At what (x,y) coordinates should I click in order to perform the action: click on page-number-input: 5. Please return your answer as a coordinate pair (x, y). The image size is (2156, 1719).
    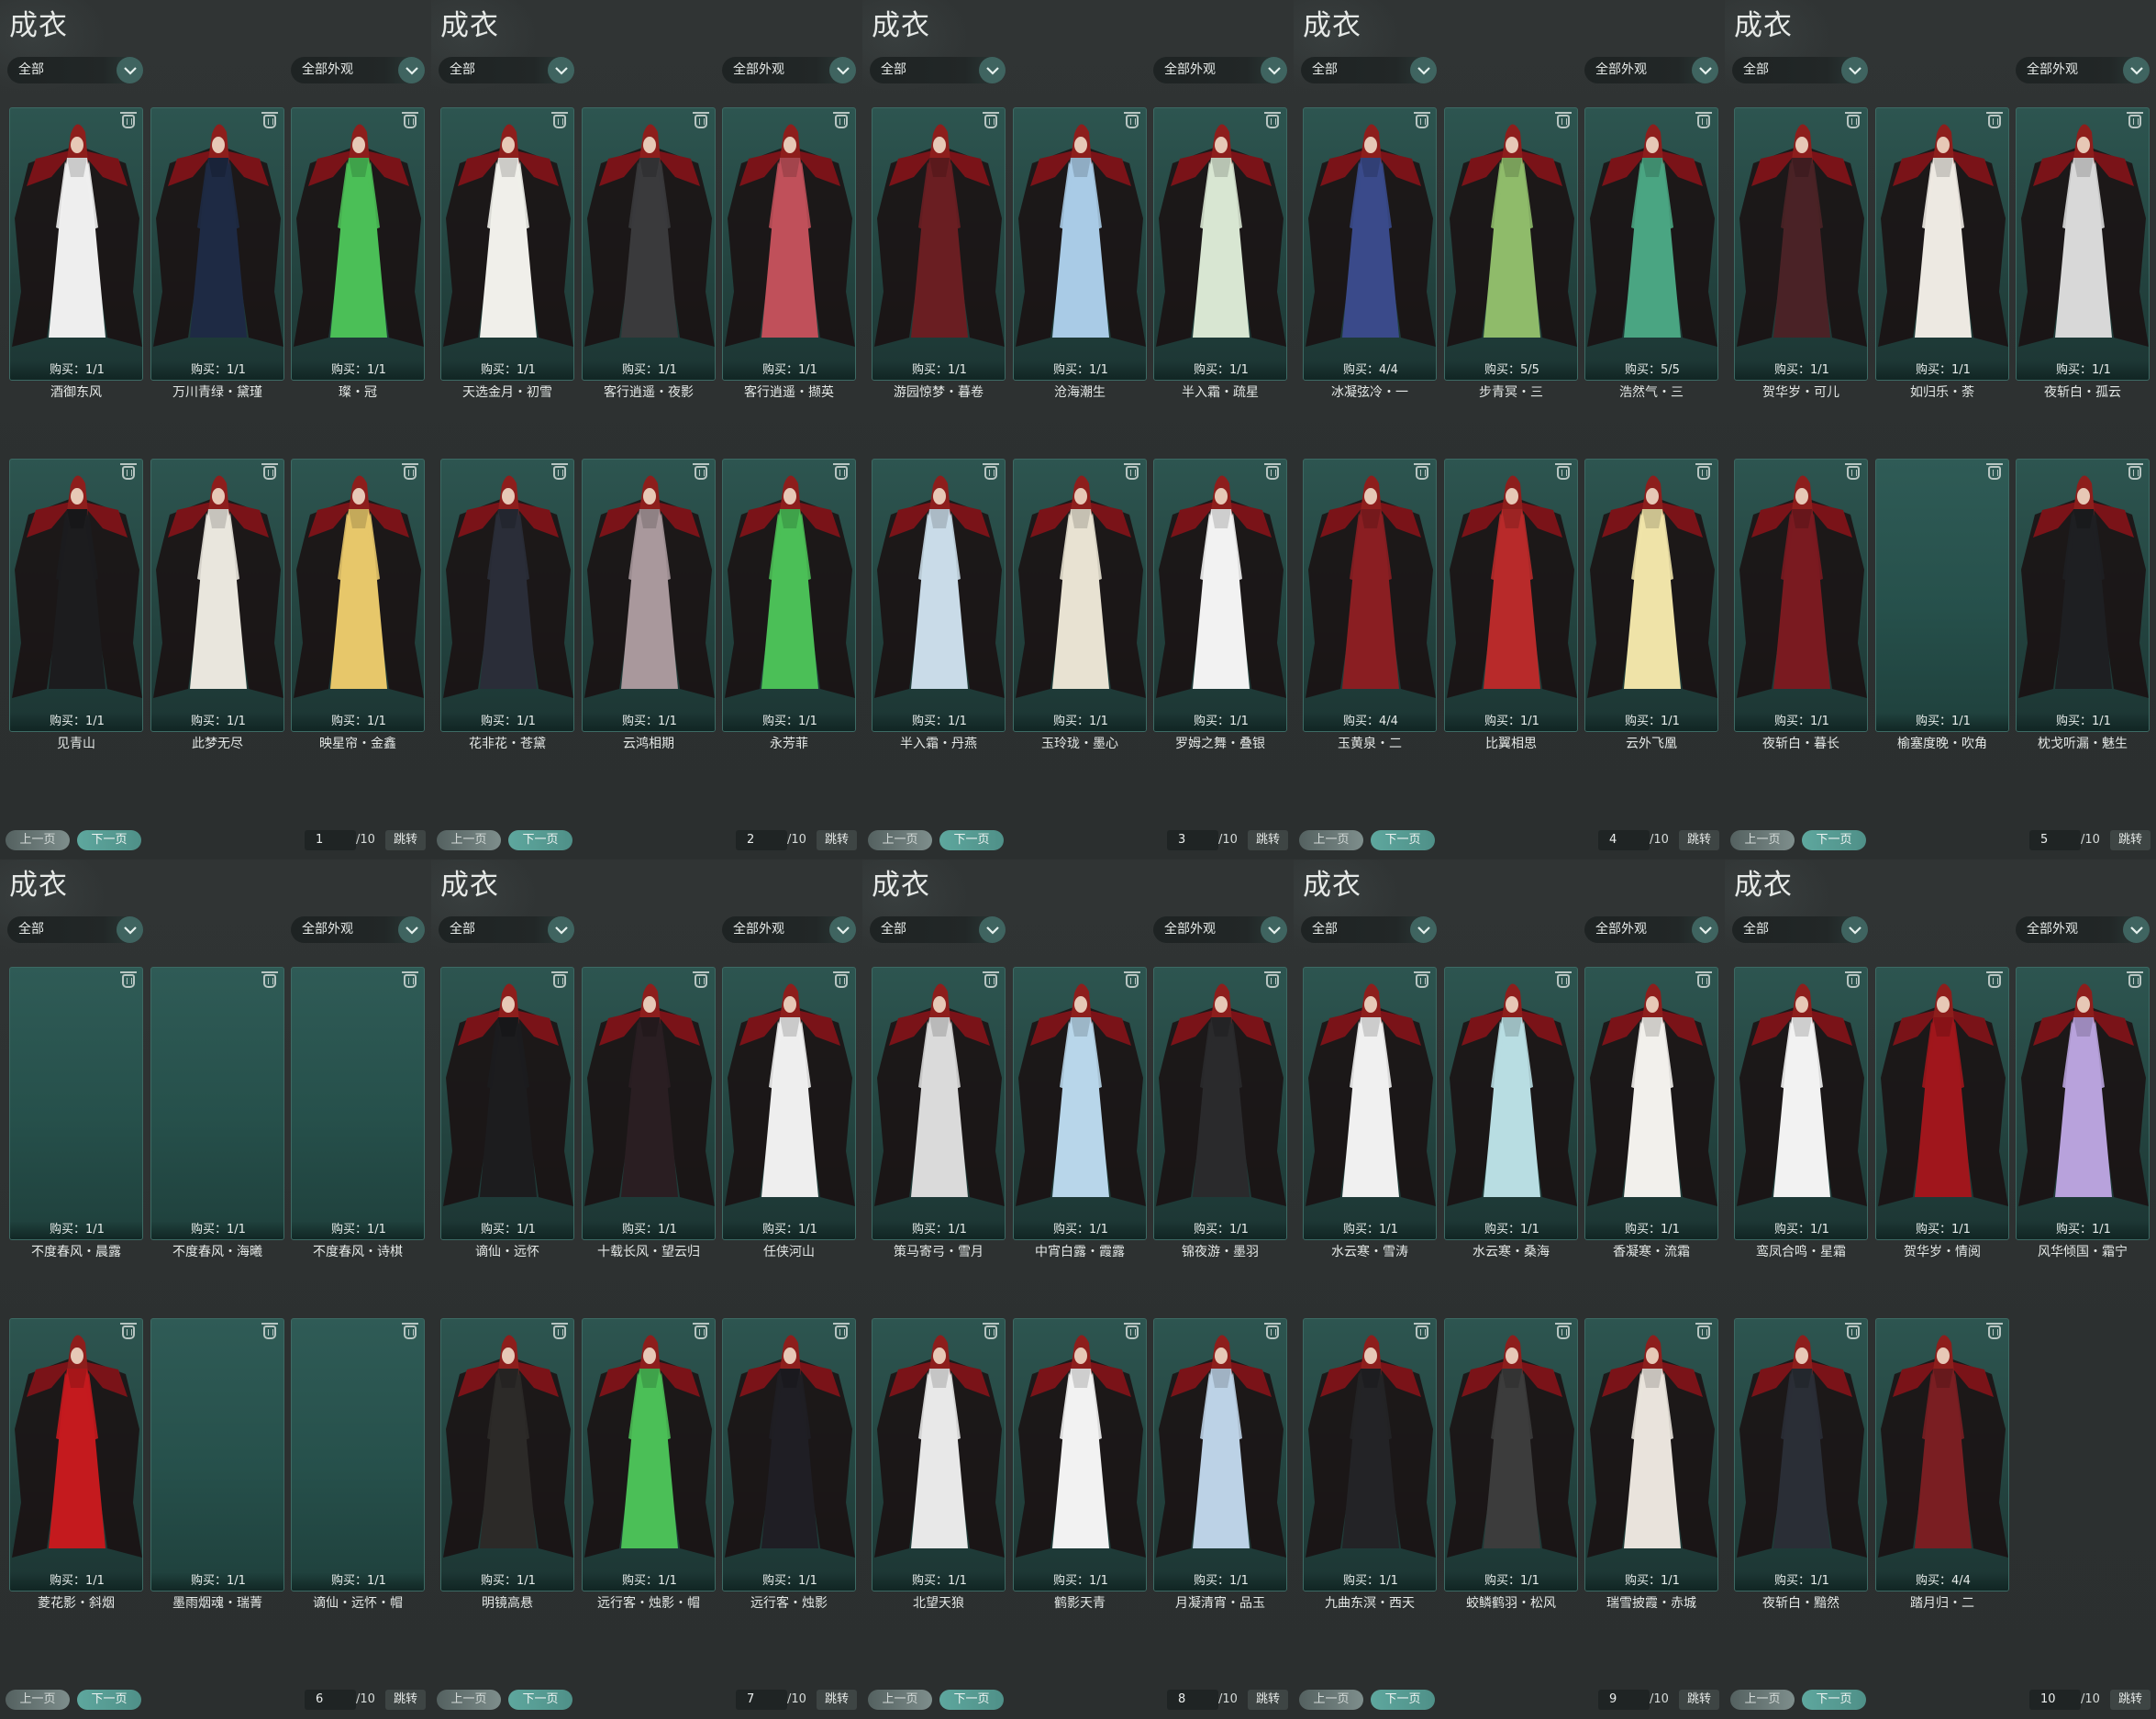
    Looking at the image, I should click on (2055, 840).